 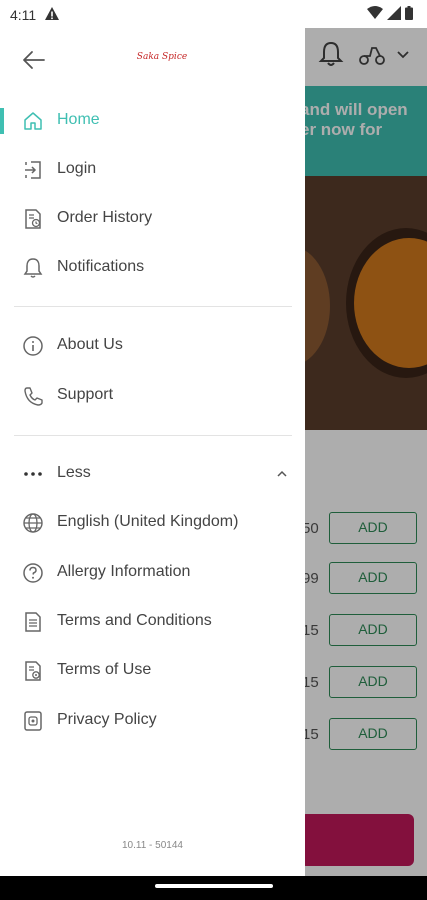 What do you see at coordinates (152, 396) in the screenshot?
I see `menu-item-support: Support` at bounding box center [152, 396].